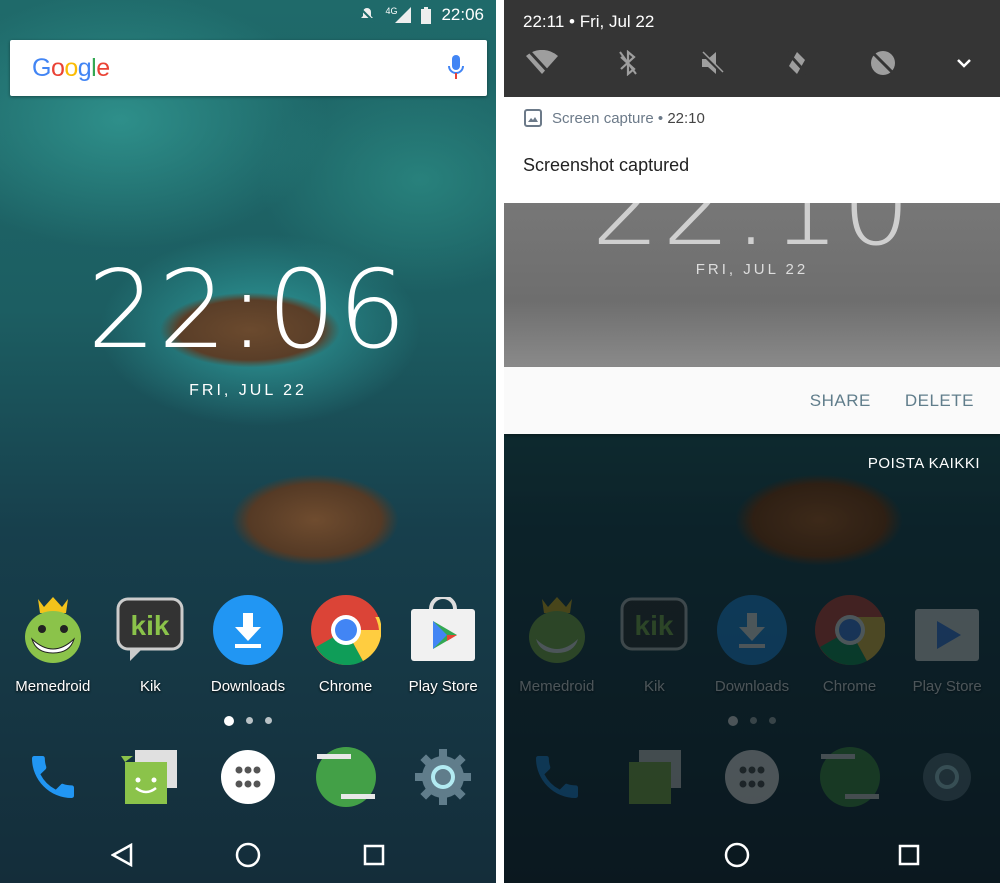  I want to click on app-kik: kik Kik, so click(150, 645).